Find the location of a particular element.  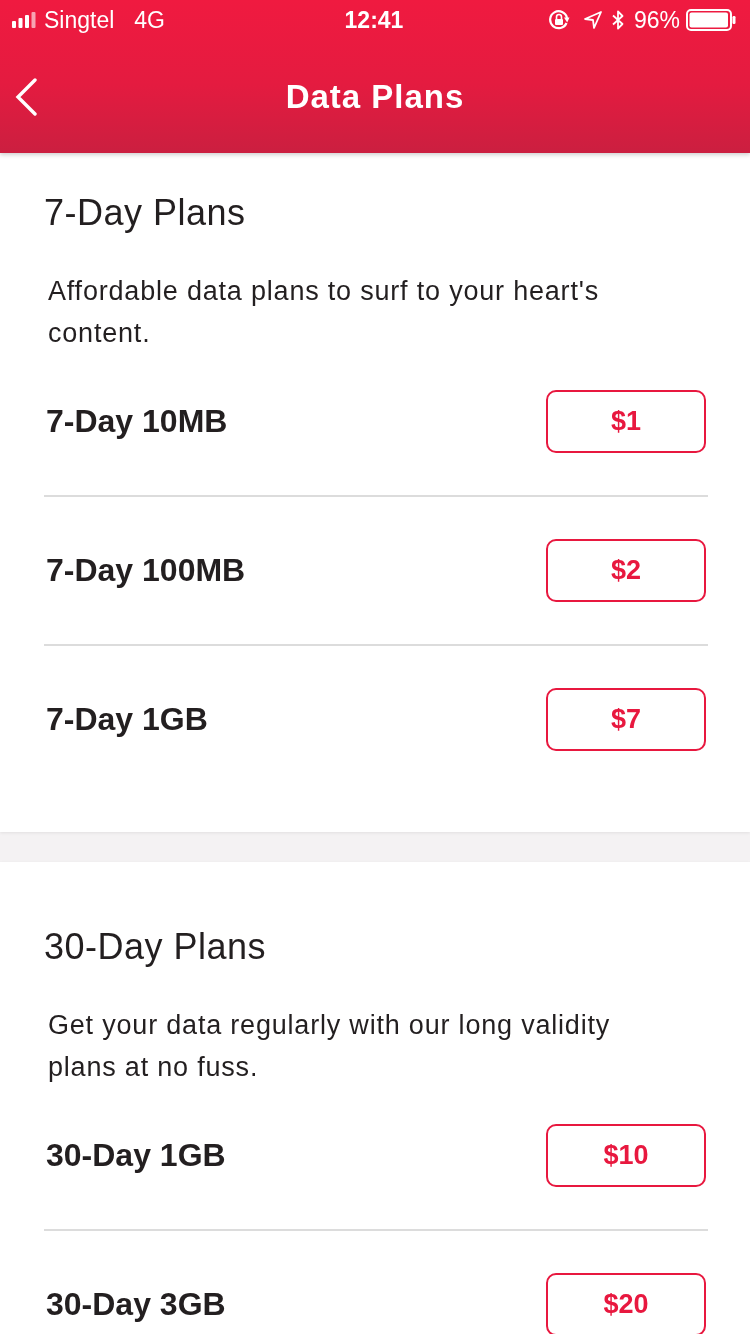

battery-icon is located at coordinates (711, 20).